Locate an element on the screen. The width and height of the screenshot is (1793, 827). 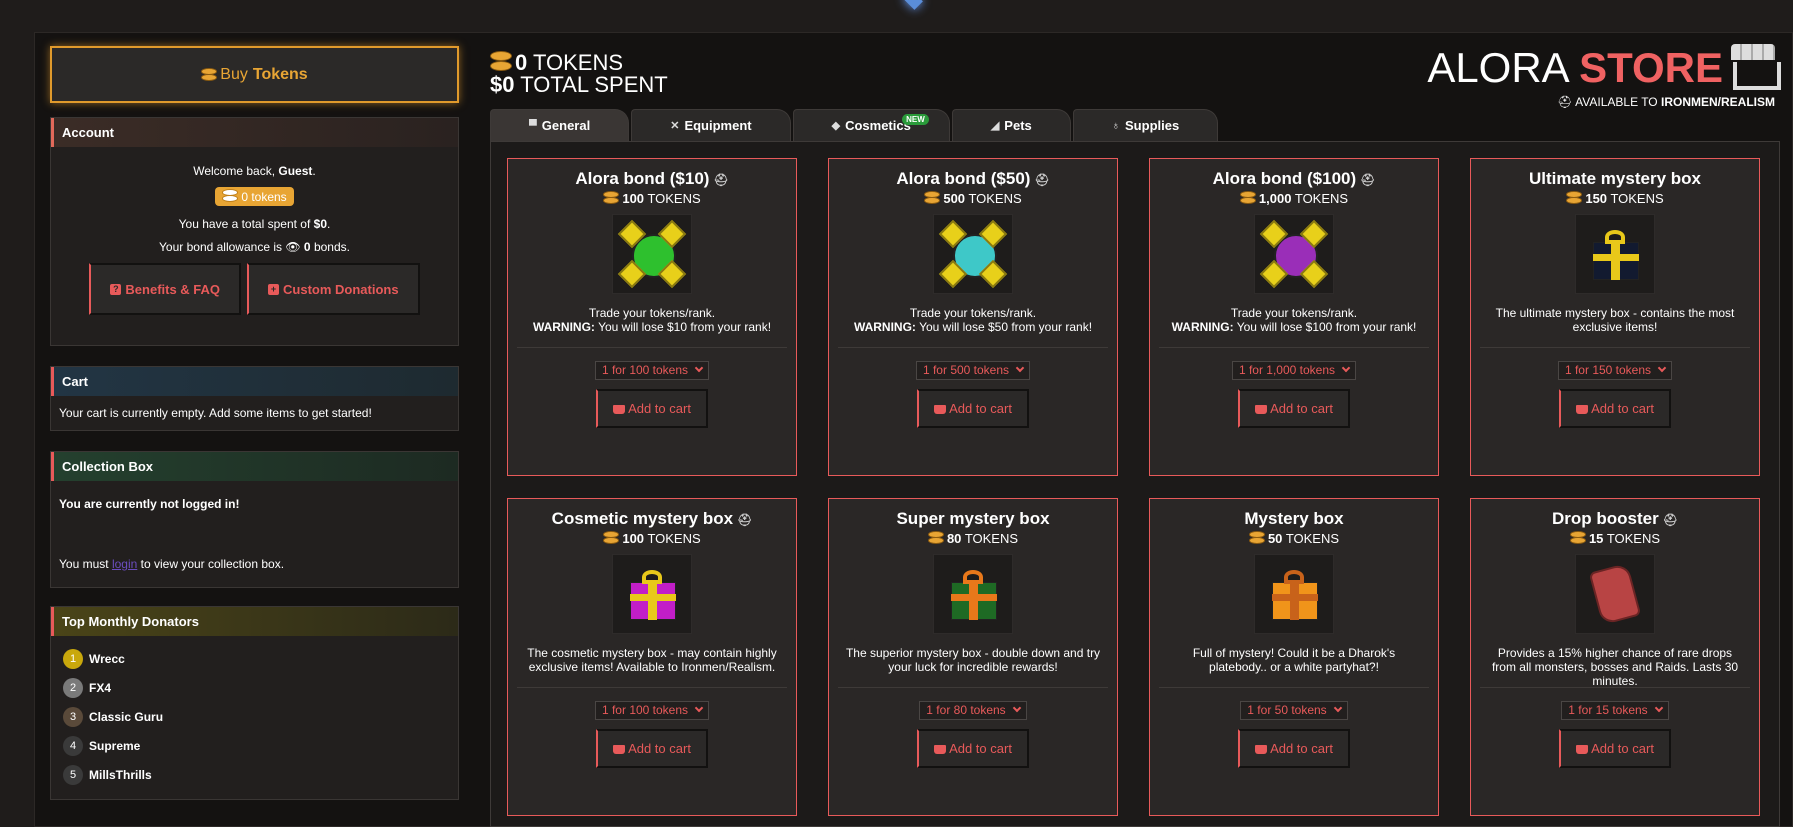
donator-name: FX4 is located at coordinates (100, 687).